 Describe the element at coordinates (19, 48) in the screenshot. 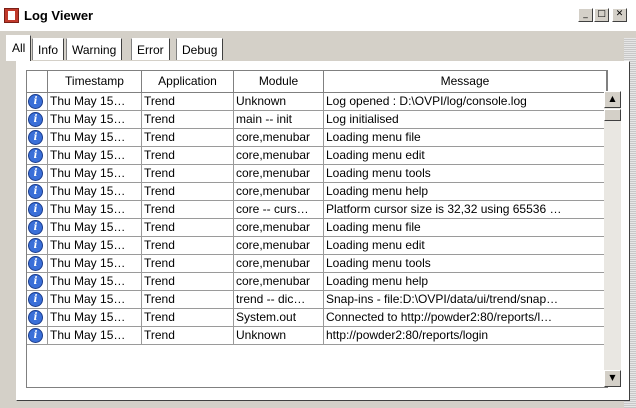

I see `tab-all: All` at that location.